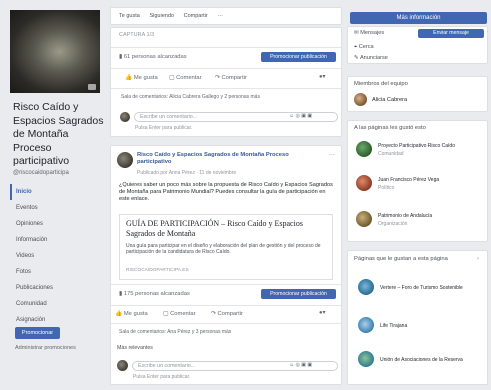  What do you see at coordinates (389, 100) in the screenshot?
I see `member-name: Alicia Cabrera` at bounding box center [389, 100].